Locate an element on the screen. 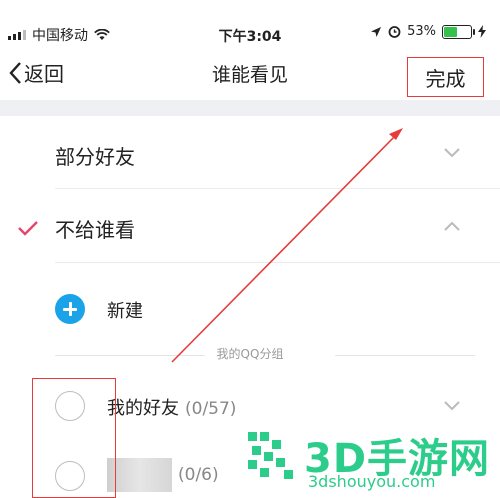  watermark-url: 3dshouyou.com is located at coordinates (372, 481).